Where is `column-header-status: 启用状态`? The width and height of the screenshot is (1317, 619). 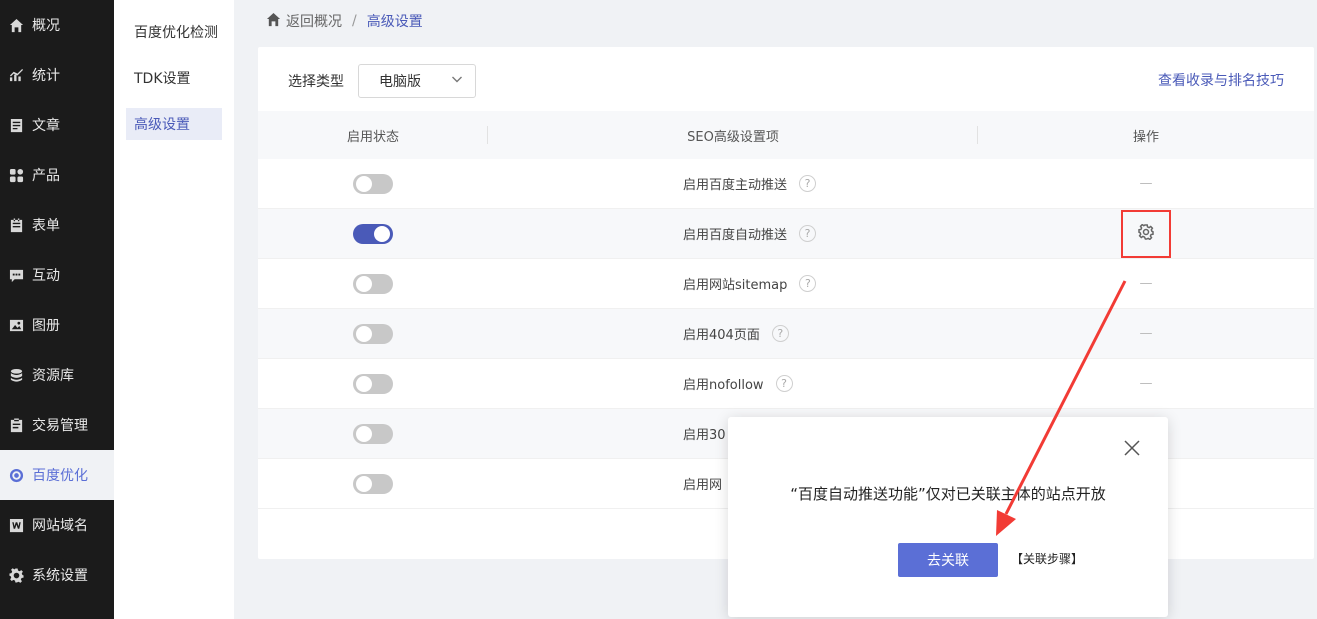
column-header-status: 启用状态 is located at coordinates (373, 135).